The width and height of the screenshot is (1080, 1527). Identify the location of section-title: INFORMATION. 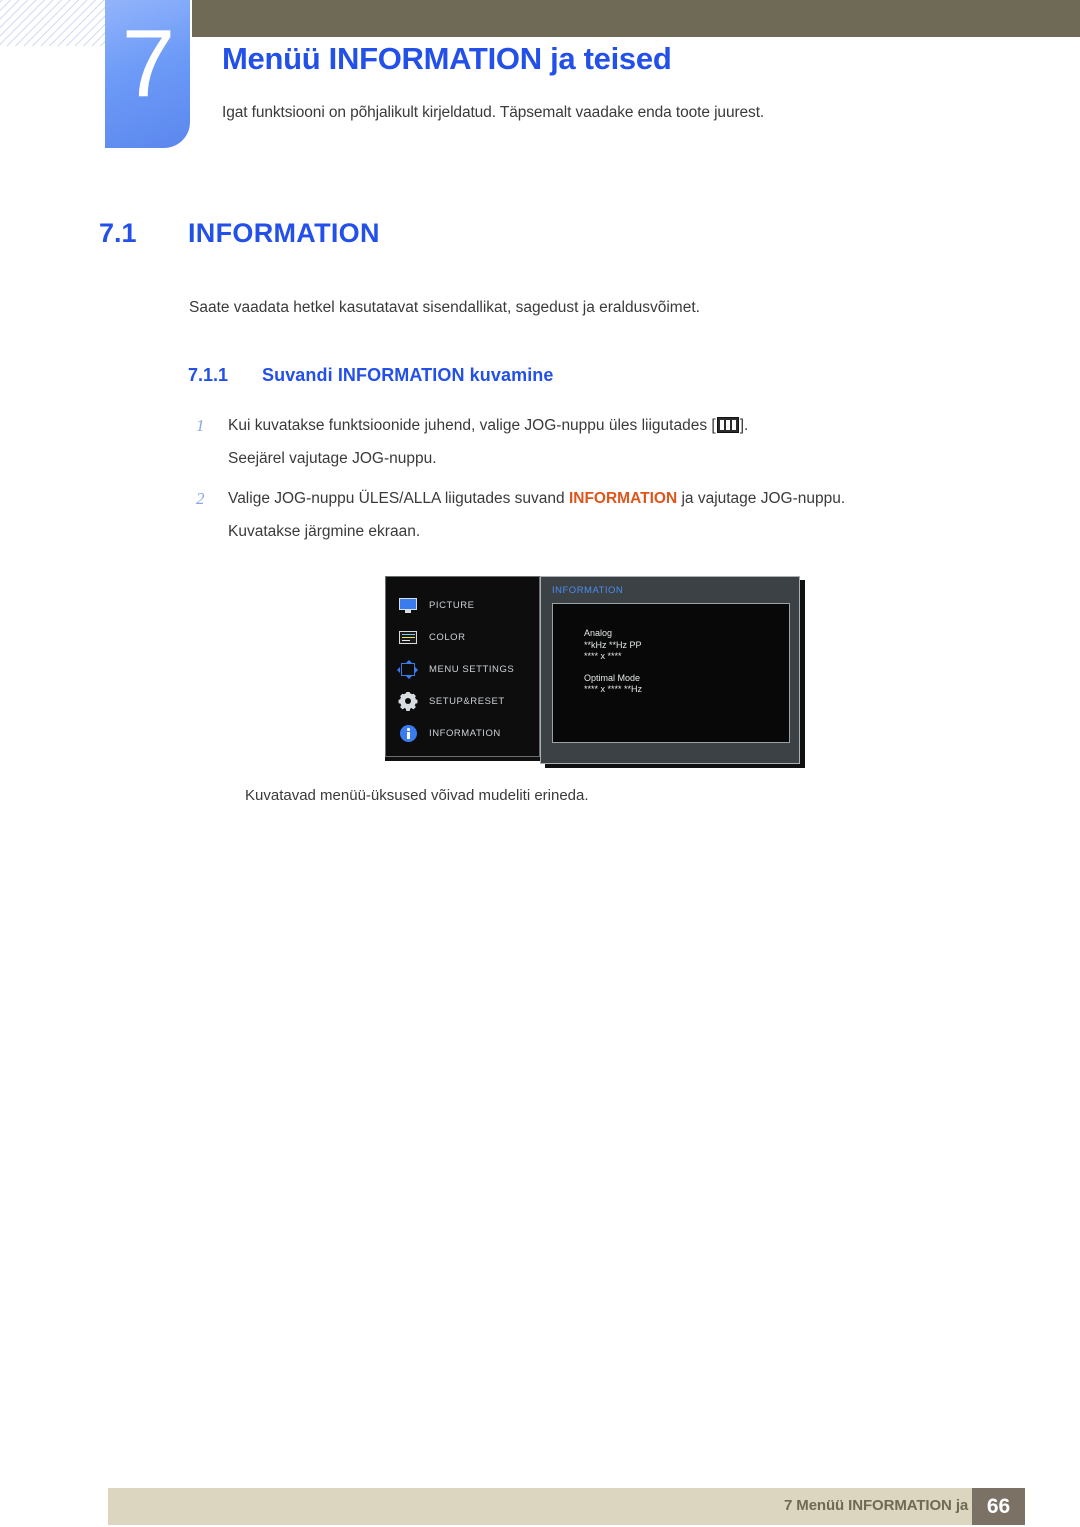
(284, 233).